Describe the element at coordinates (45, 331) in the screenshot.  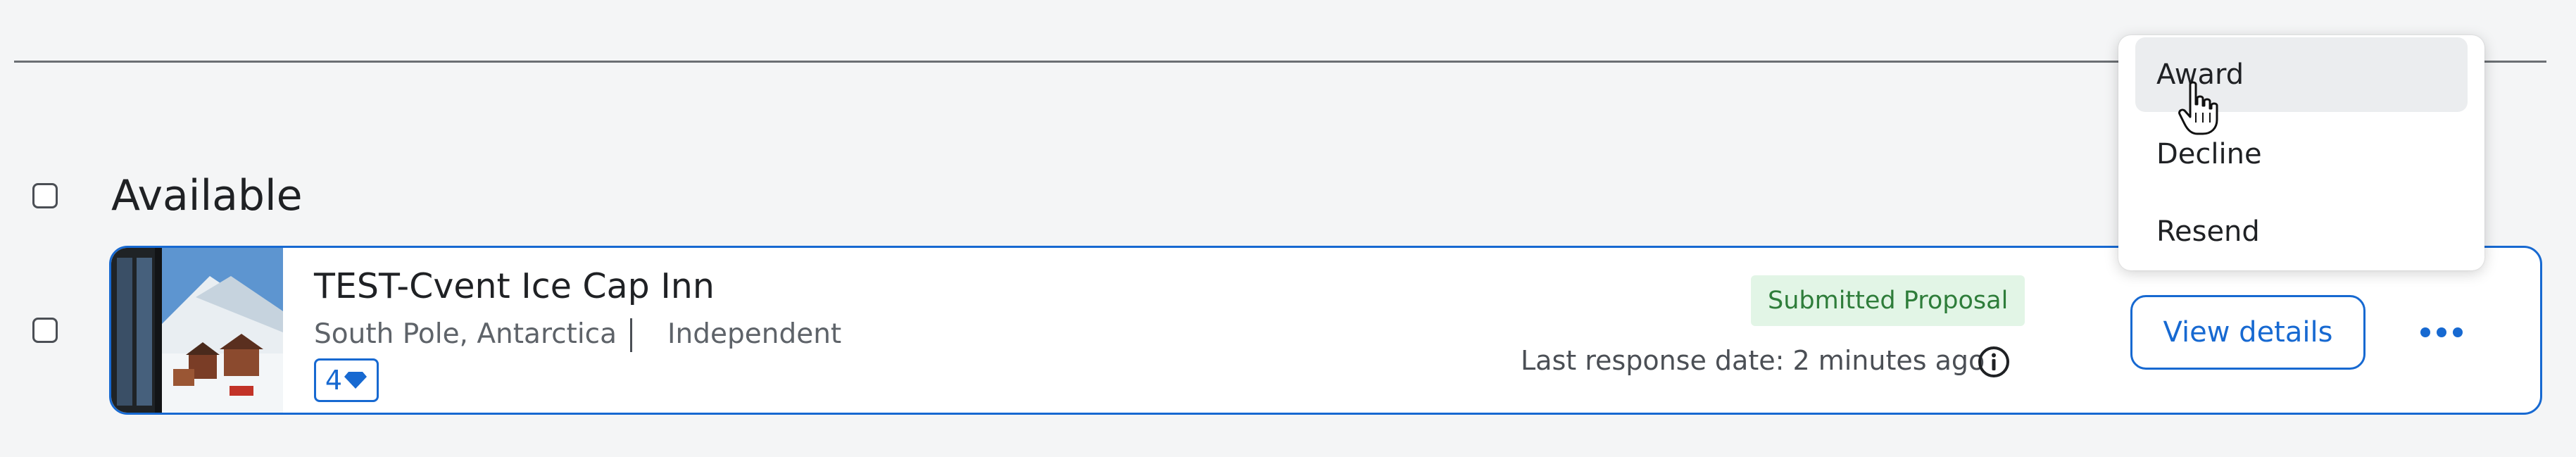
I see `row-select-checkbox` at that location.